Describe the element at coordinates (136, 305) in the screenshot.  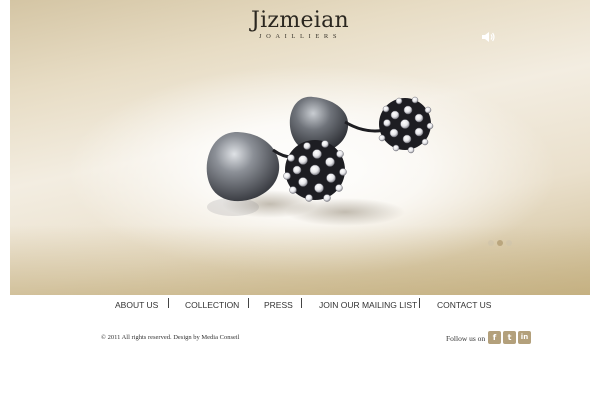
I see `nav-about-us: ABOUT US` at that location.